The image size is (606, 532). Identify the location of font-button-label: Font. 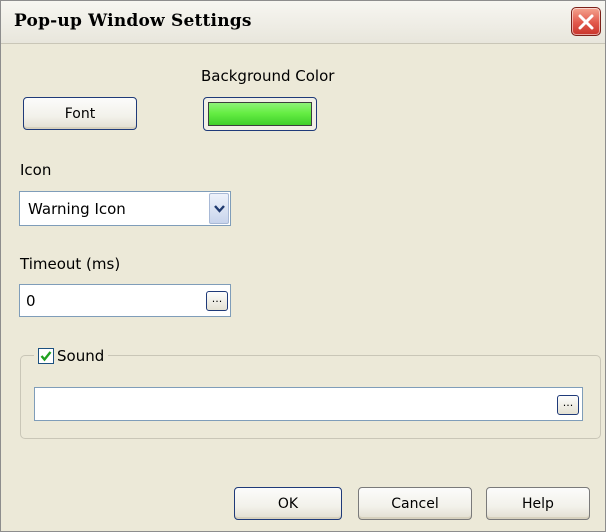
(80, 113).